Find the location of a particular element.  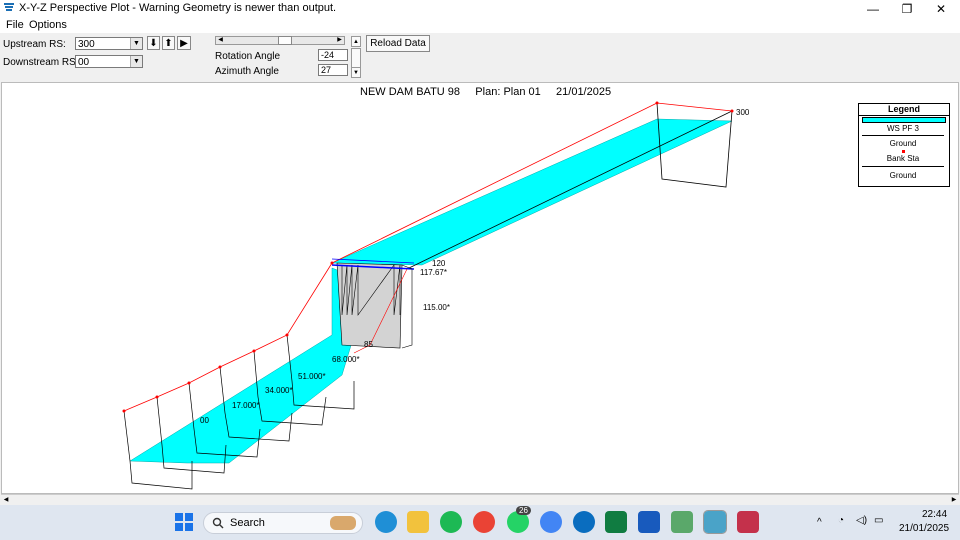

azimuth-angle-label: Azimuth Angle is located at coordinates (247, 71).